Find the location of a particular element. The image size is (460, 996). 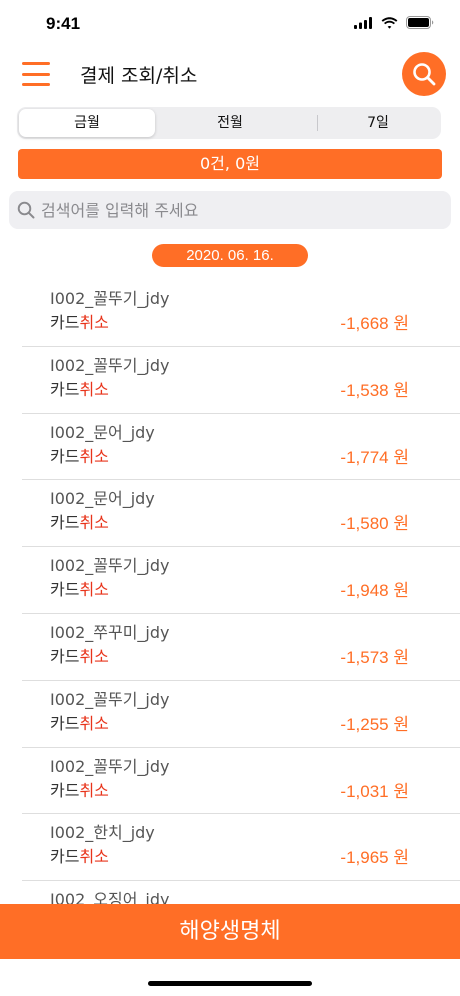

status-icons is located at coordinates (394, 22).